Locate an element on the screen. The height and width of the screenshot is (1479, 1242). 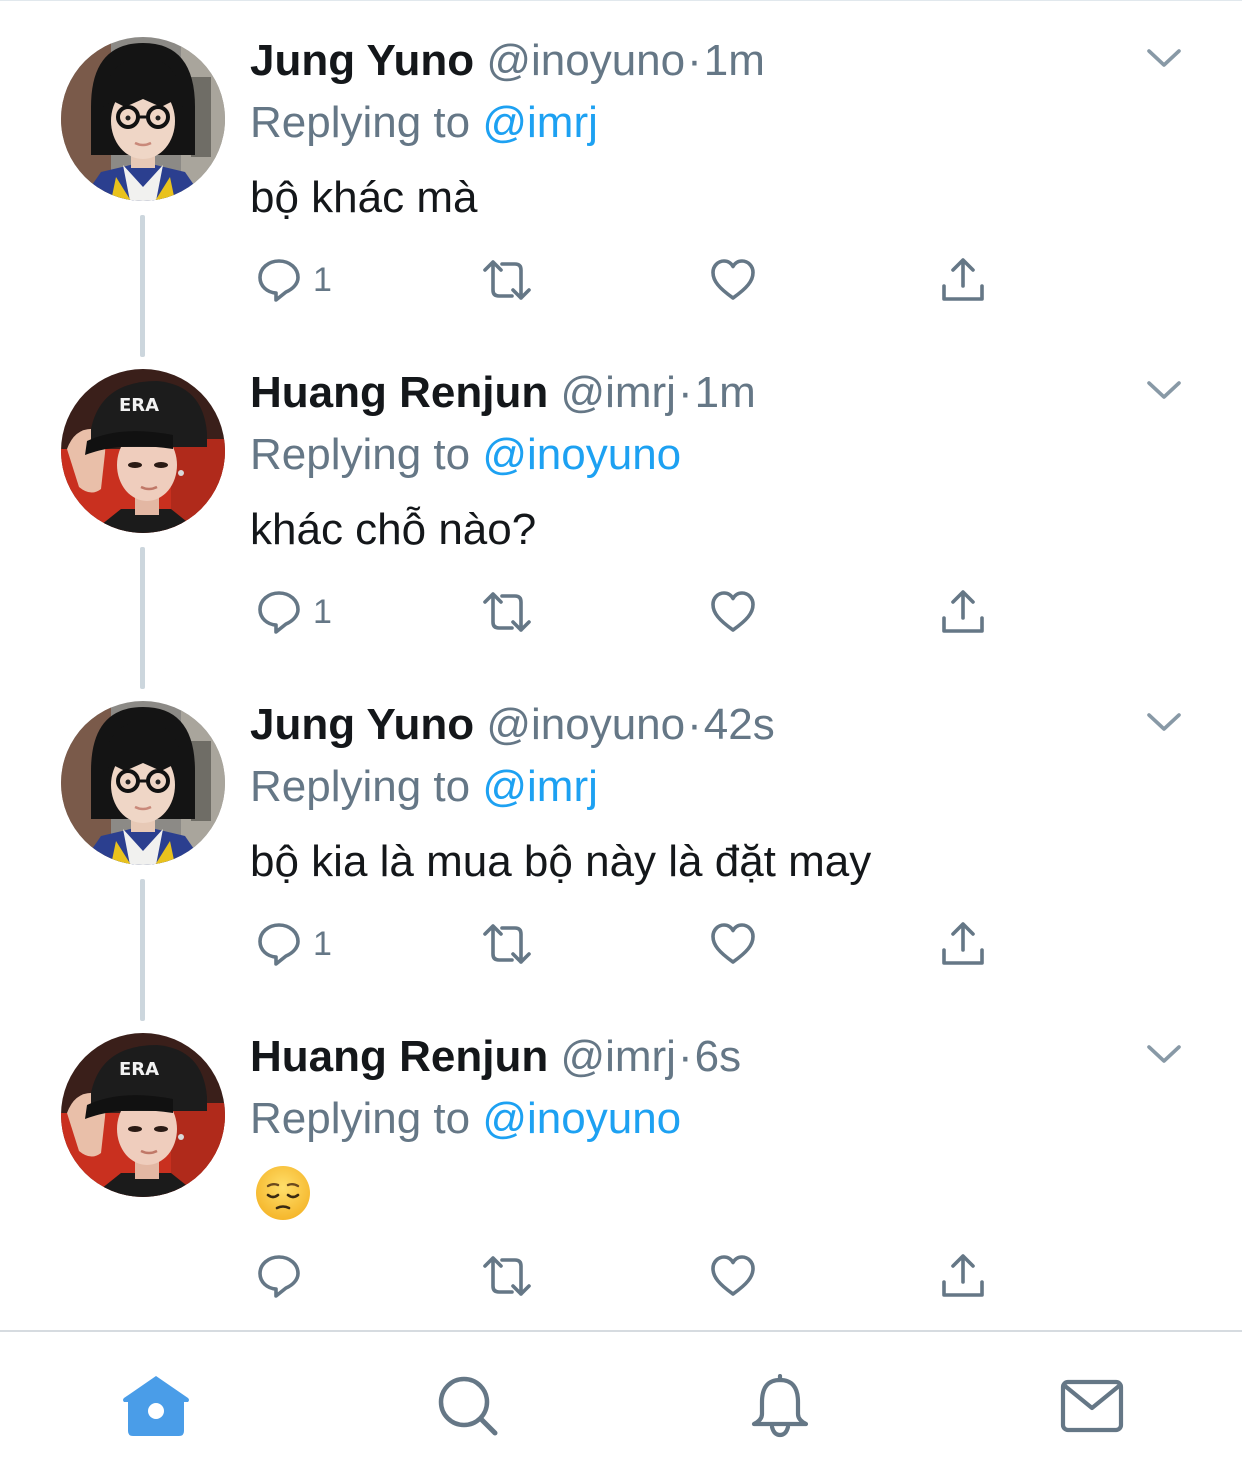
timestamp: 42s is located at coordinates (739, 724).